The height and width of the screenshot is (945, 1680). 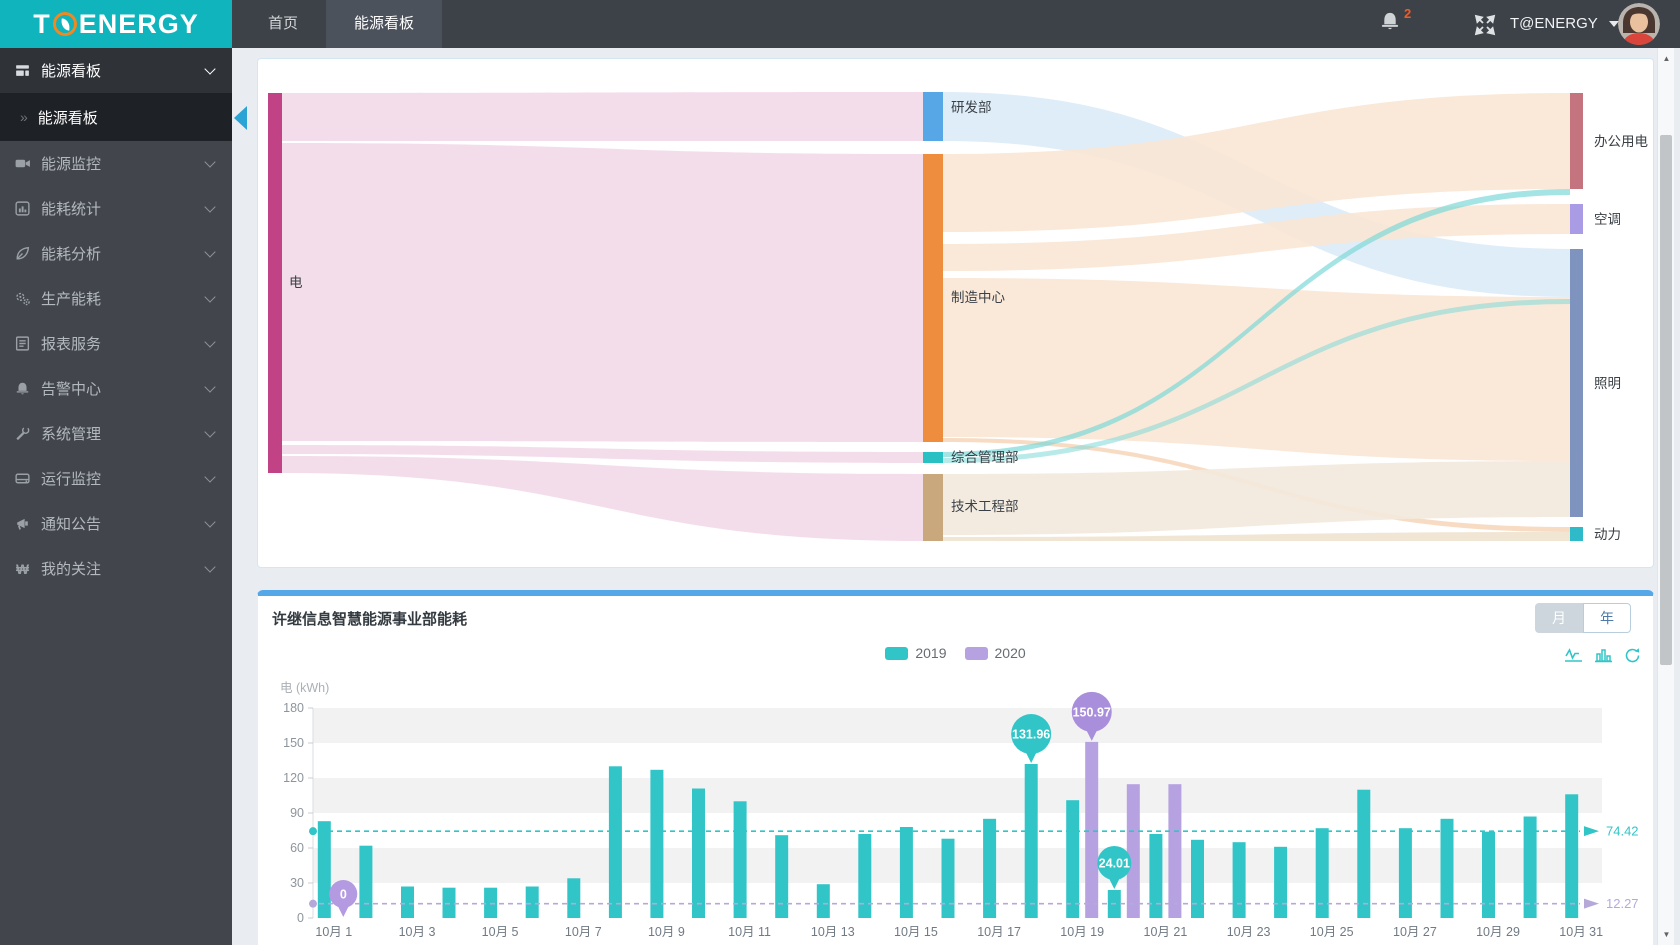 I want to click on sidebar-group-energy-dashboard: 能源看板, so click(x=116, y=70).